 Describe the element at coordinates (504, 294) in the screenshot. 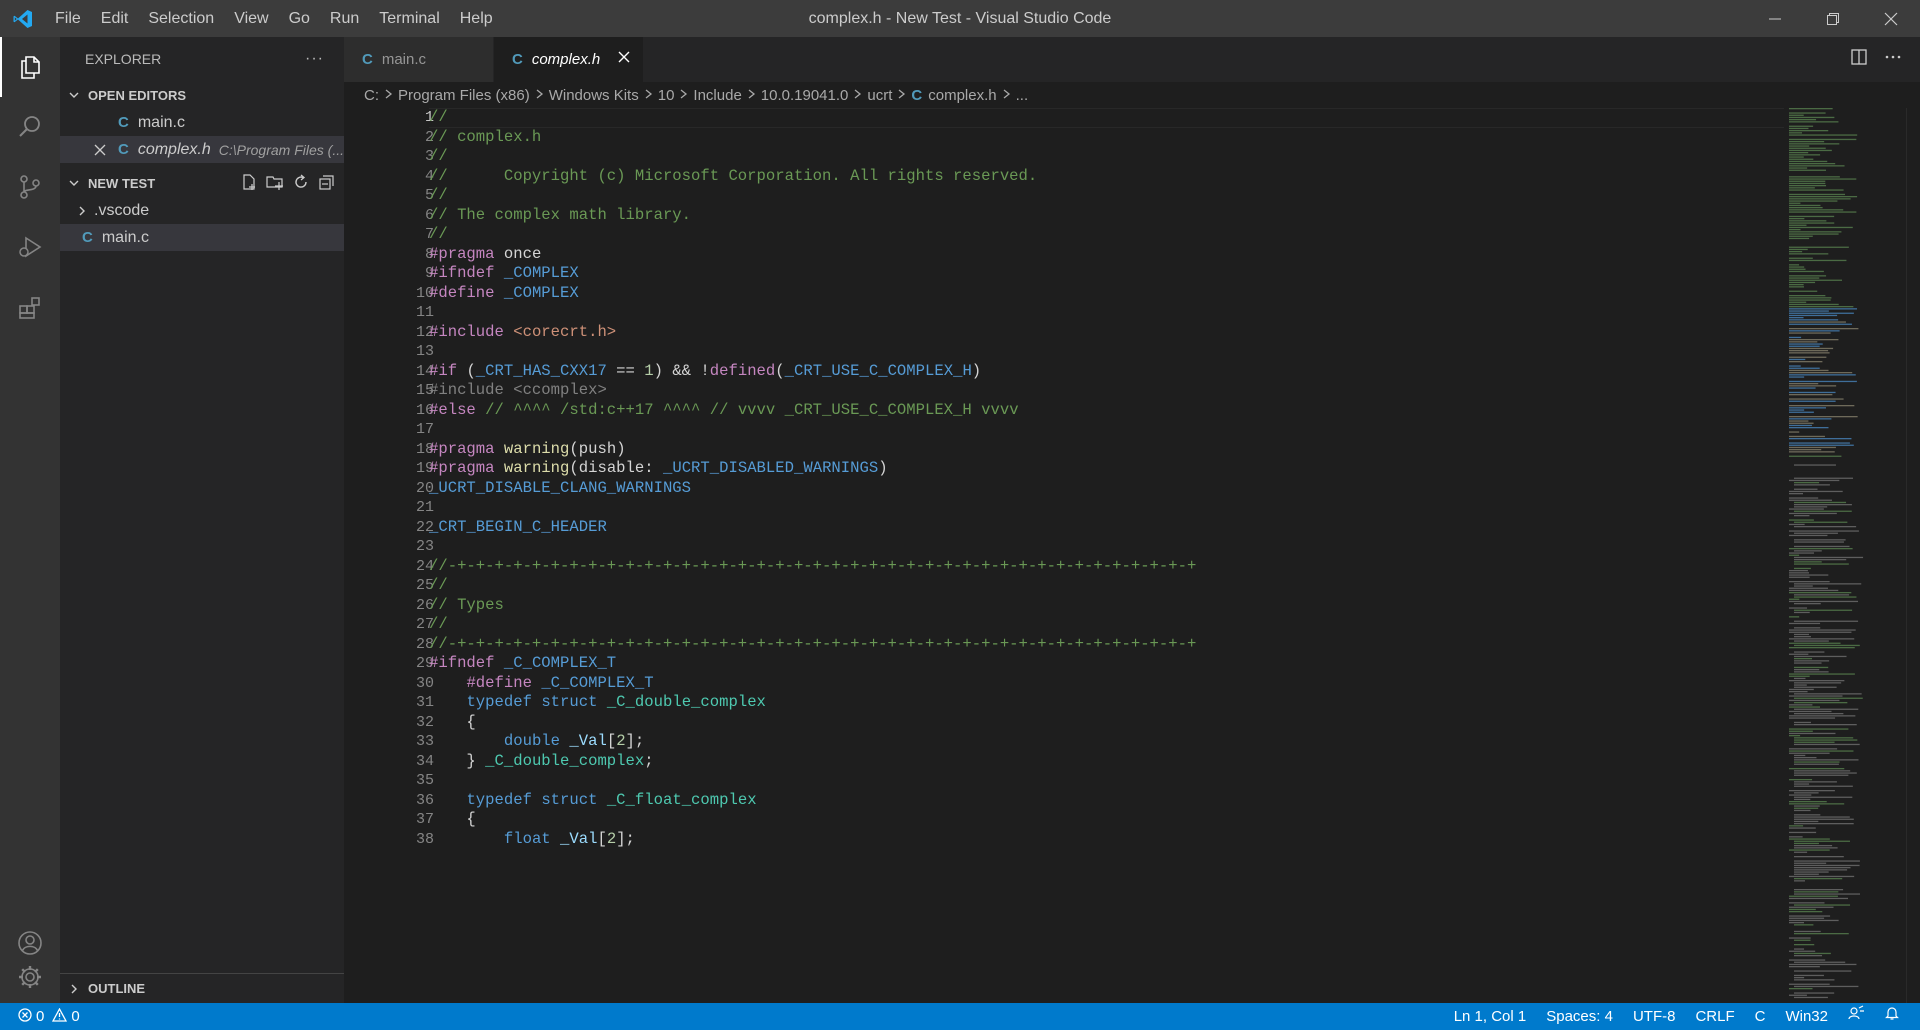

I see `code-line: #define _COMPLEX` at that location.